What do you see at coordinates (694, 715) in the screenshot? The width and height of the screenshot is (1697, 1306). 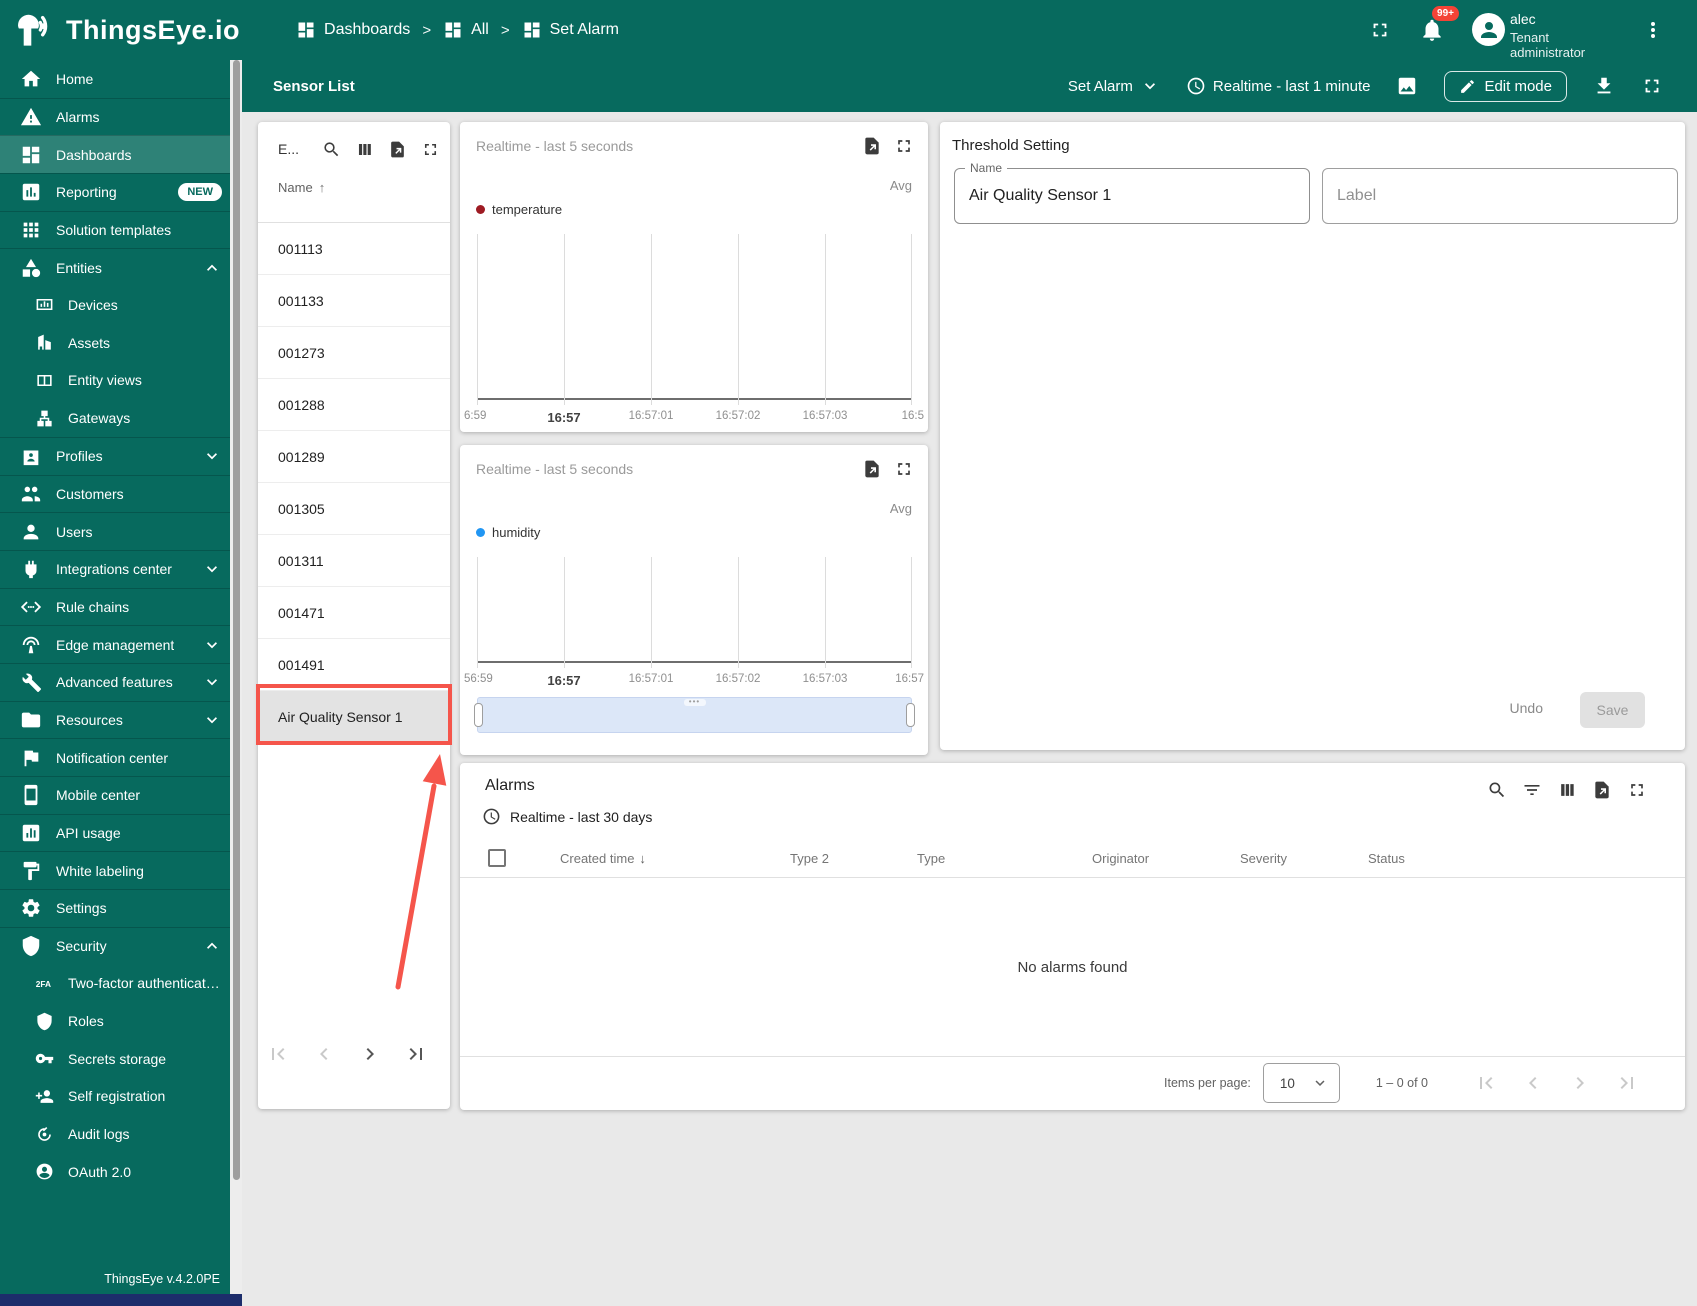 I see `time-range-selector: •••` at bounding box center [694, 715].